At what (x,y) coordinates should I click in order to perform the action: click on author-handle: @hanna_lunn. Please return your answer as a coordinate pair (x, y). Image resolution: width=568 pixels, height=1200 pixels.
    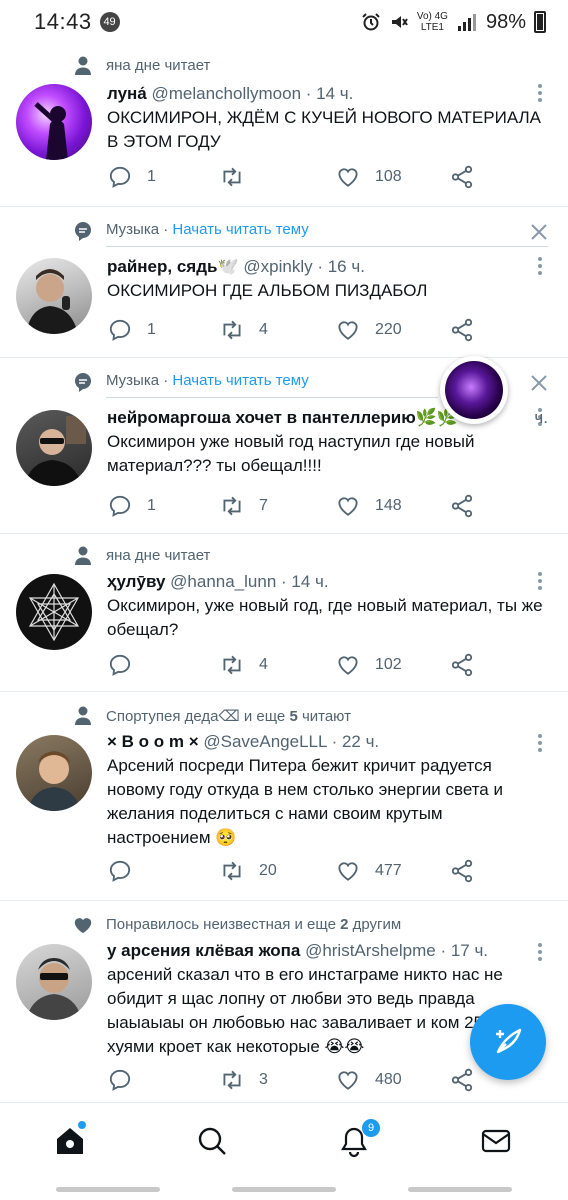
    Looking at the image, I should click on (223, 581).